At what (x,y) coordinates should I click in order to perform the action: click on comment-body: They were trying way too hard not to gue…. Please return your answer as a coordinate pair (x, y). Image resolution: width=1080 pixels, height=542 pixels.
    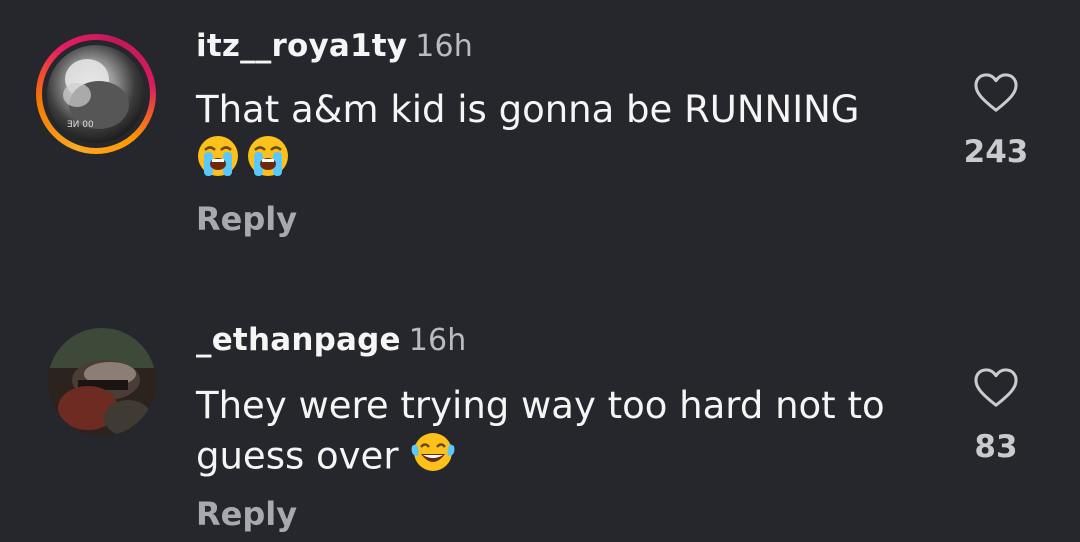
    Looking at the image, I should click on (540, 431).